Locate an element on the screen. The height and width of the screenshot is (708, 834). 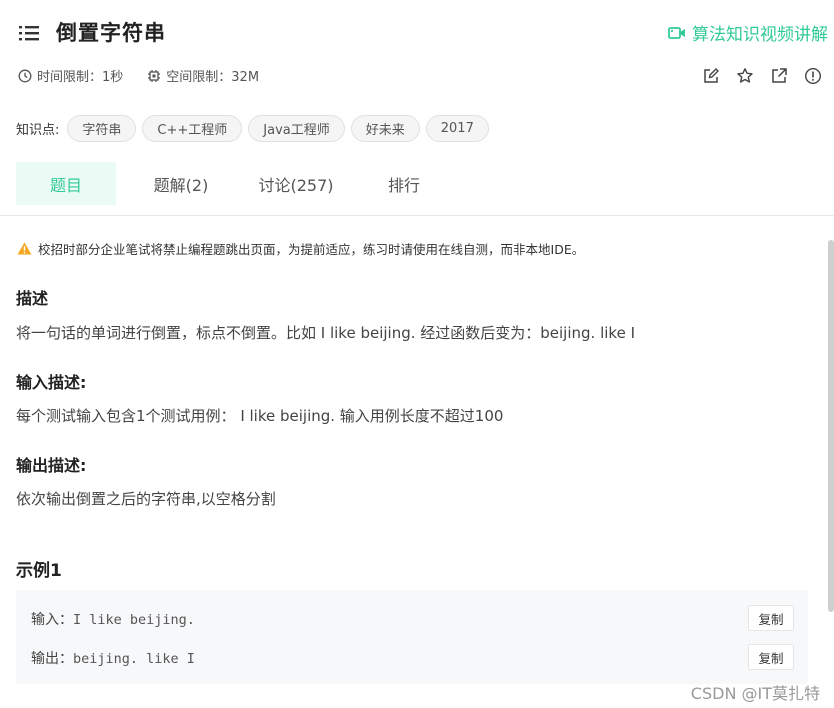
tag-company: 好未来 is located at coordinates (385, 128).